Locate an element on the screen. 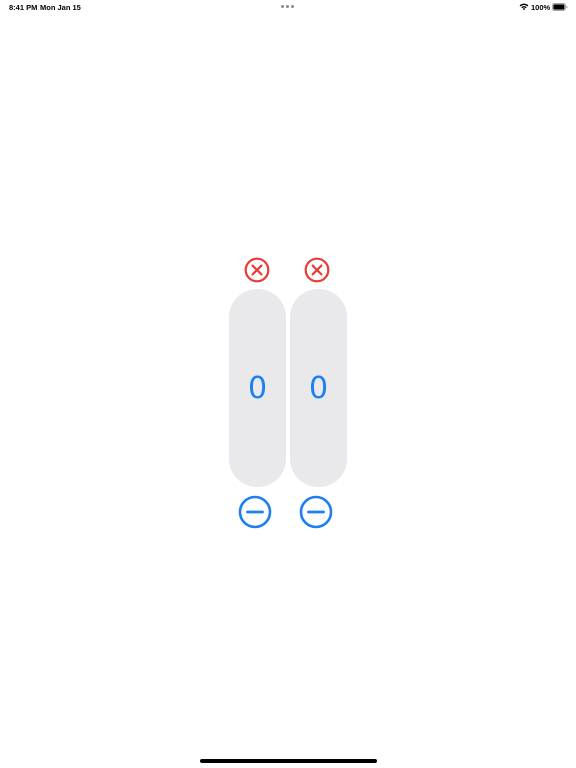  counter-2-pill: 0 is located at coordinates (318, 388).